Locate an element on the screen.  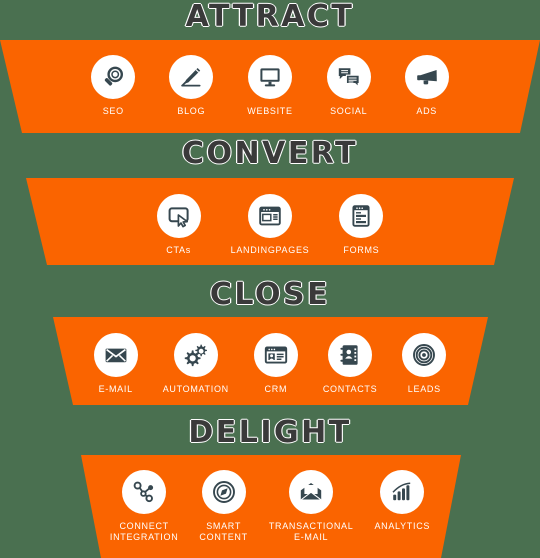
funnel-item-analytics: ANALYTICS is located at coordinates (402, 501).